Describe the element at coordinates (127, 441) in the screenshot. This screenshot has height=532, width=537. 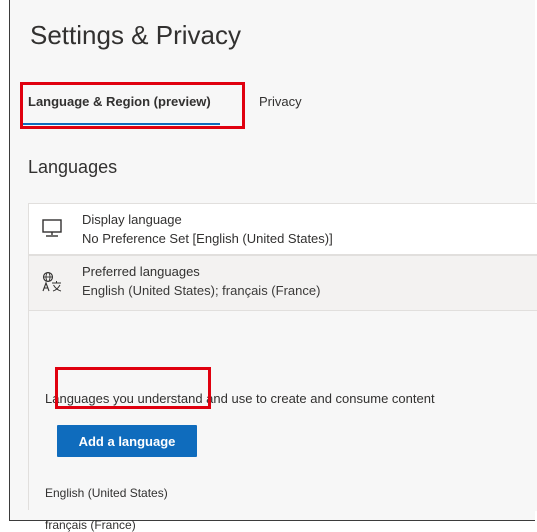
I see `add-language-button: Add a language` at that location.